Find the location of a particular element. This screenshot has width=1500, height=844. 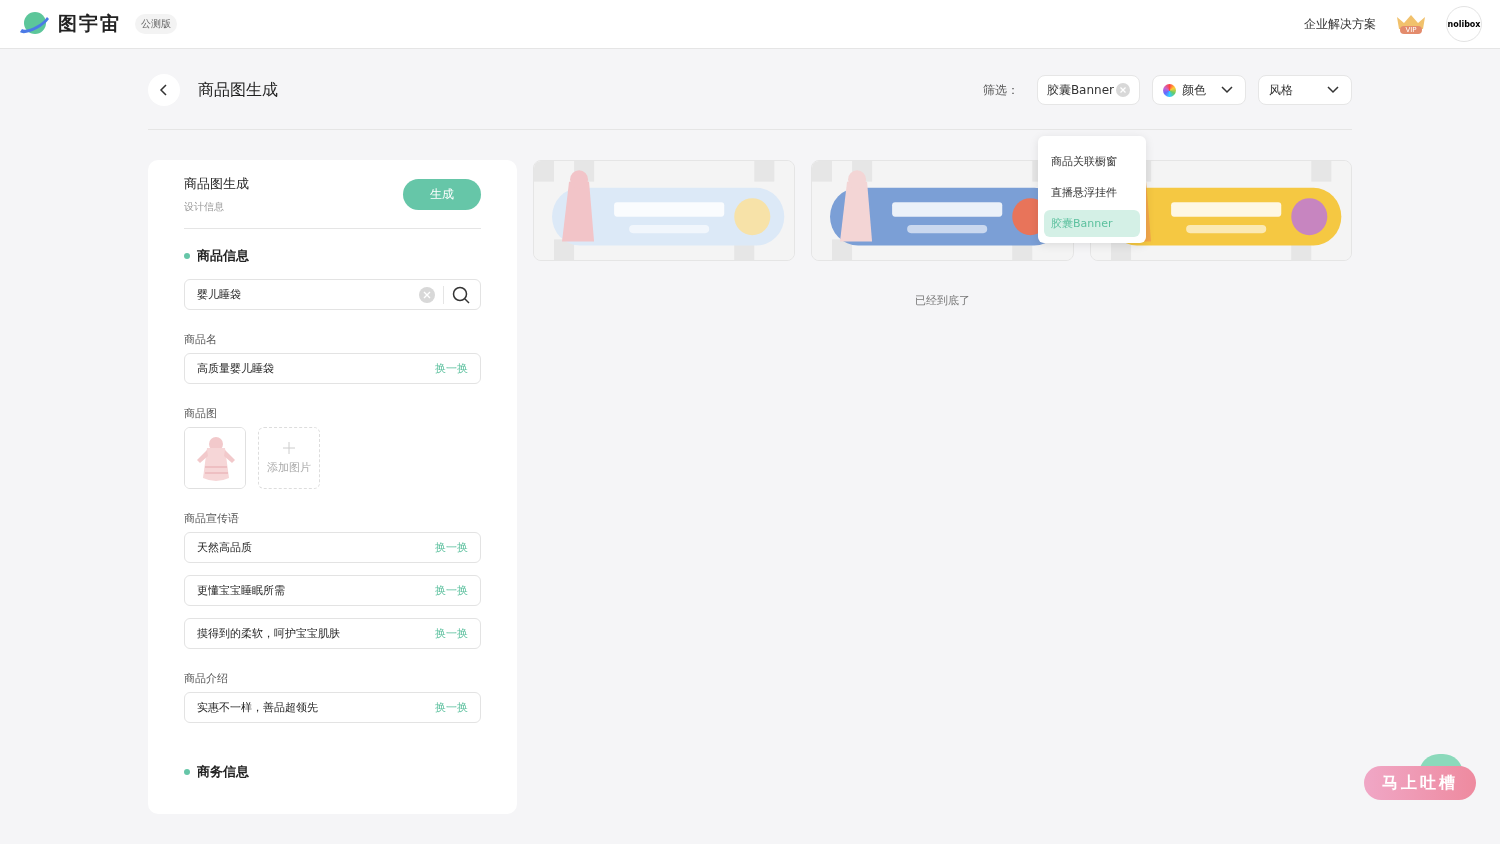

text-field: 摸得到的柔软，呵护宝宝肌肤 换一换 is located at coordinates (332, 633).